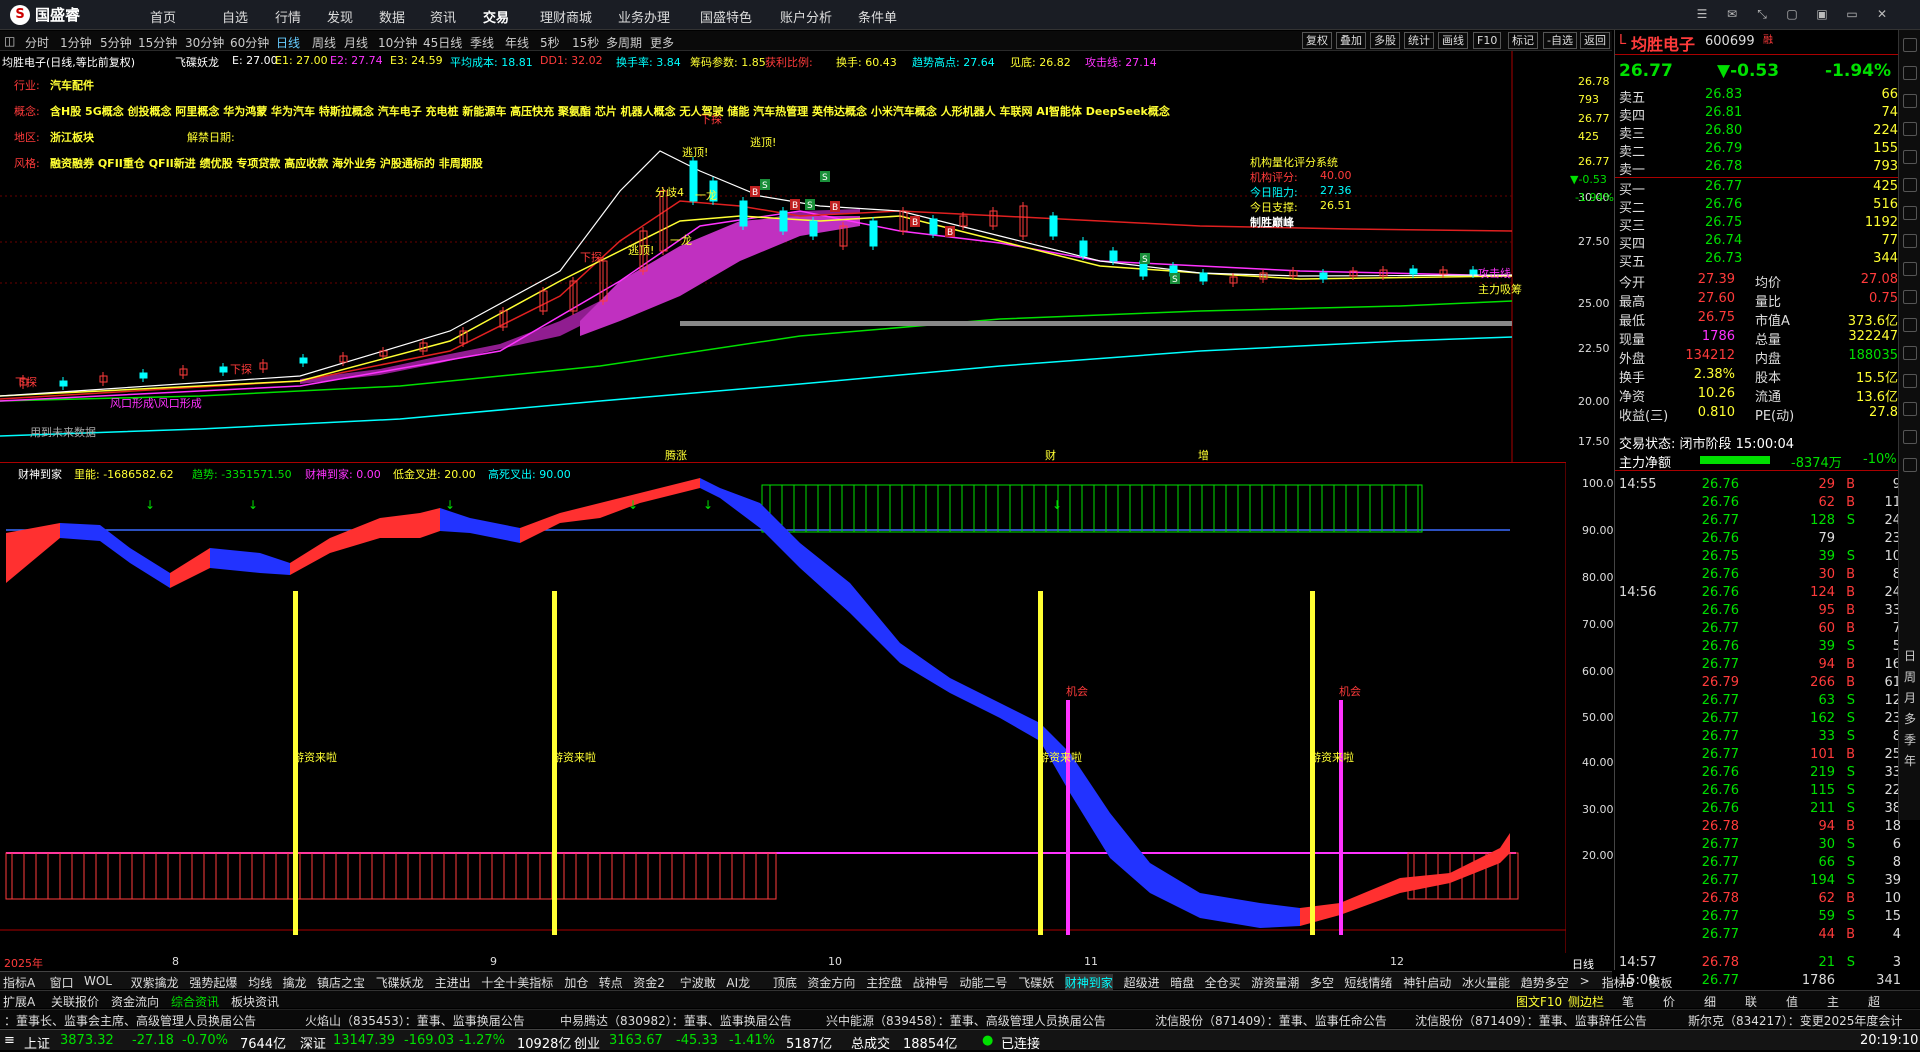 The height and width of the screenshot is (1052, 1920). I want to click on indicator-tab: 趋势多空, so click(1545, 982).